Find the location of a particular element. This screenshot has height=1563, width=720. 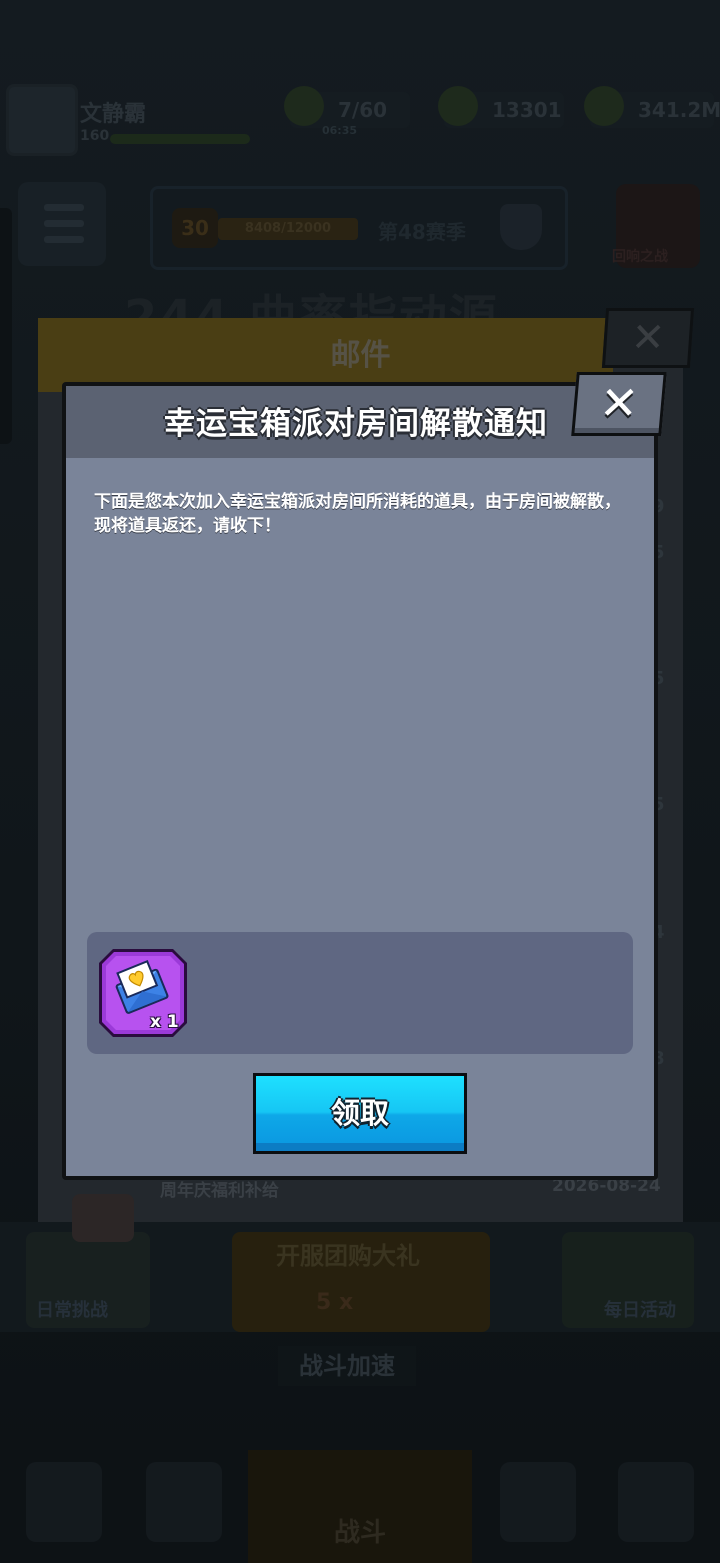

energy-value: 7/60 is located at coordinates (363, 110).